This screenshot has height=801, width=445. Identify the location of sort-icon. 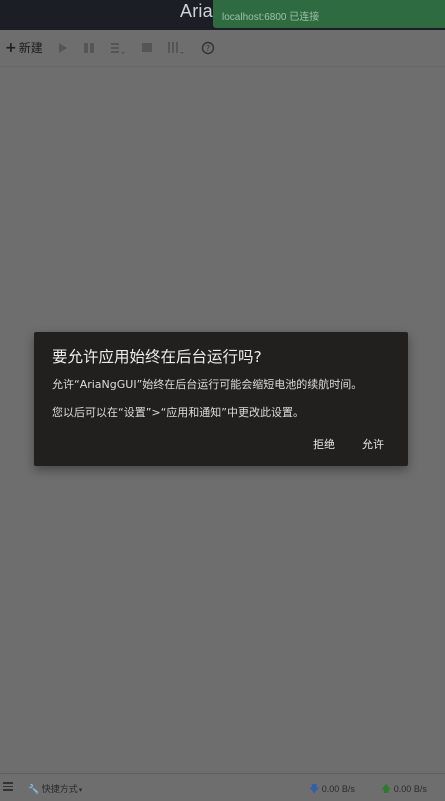
(118, 48).